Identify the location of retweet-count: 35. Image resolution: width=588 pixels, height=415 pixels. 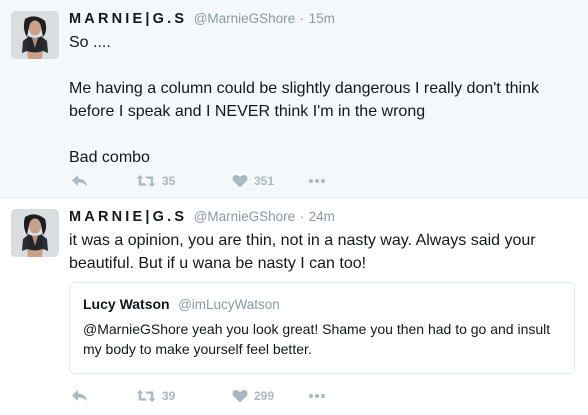
(169, 181).